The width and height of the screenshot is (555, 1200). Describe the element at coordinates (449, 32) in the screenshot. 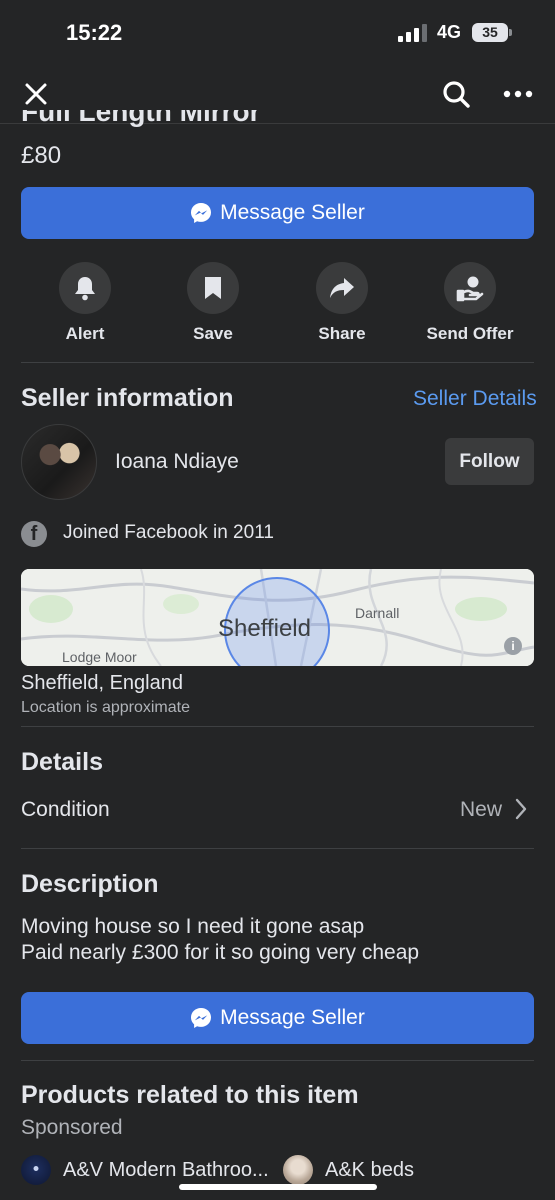

I see `network-type: 4G` at that location.